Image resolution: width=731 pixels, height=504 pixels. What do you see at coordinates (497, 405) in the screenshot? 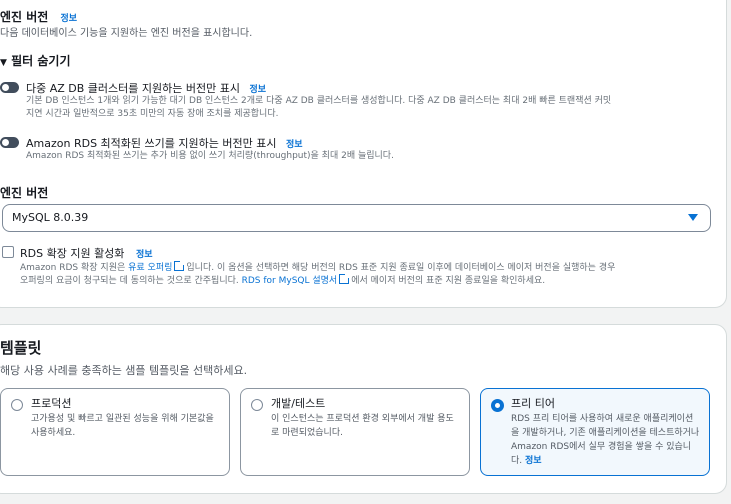
I see `template-free-tier-radio` at bounding box center [497, 405].